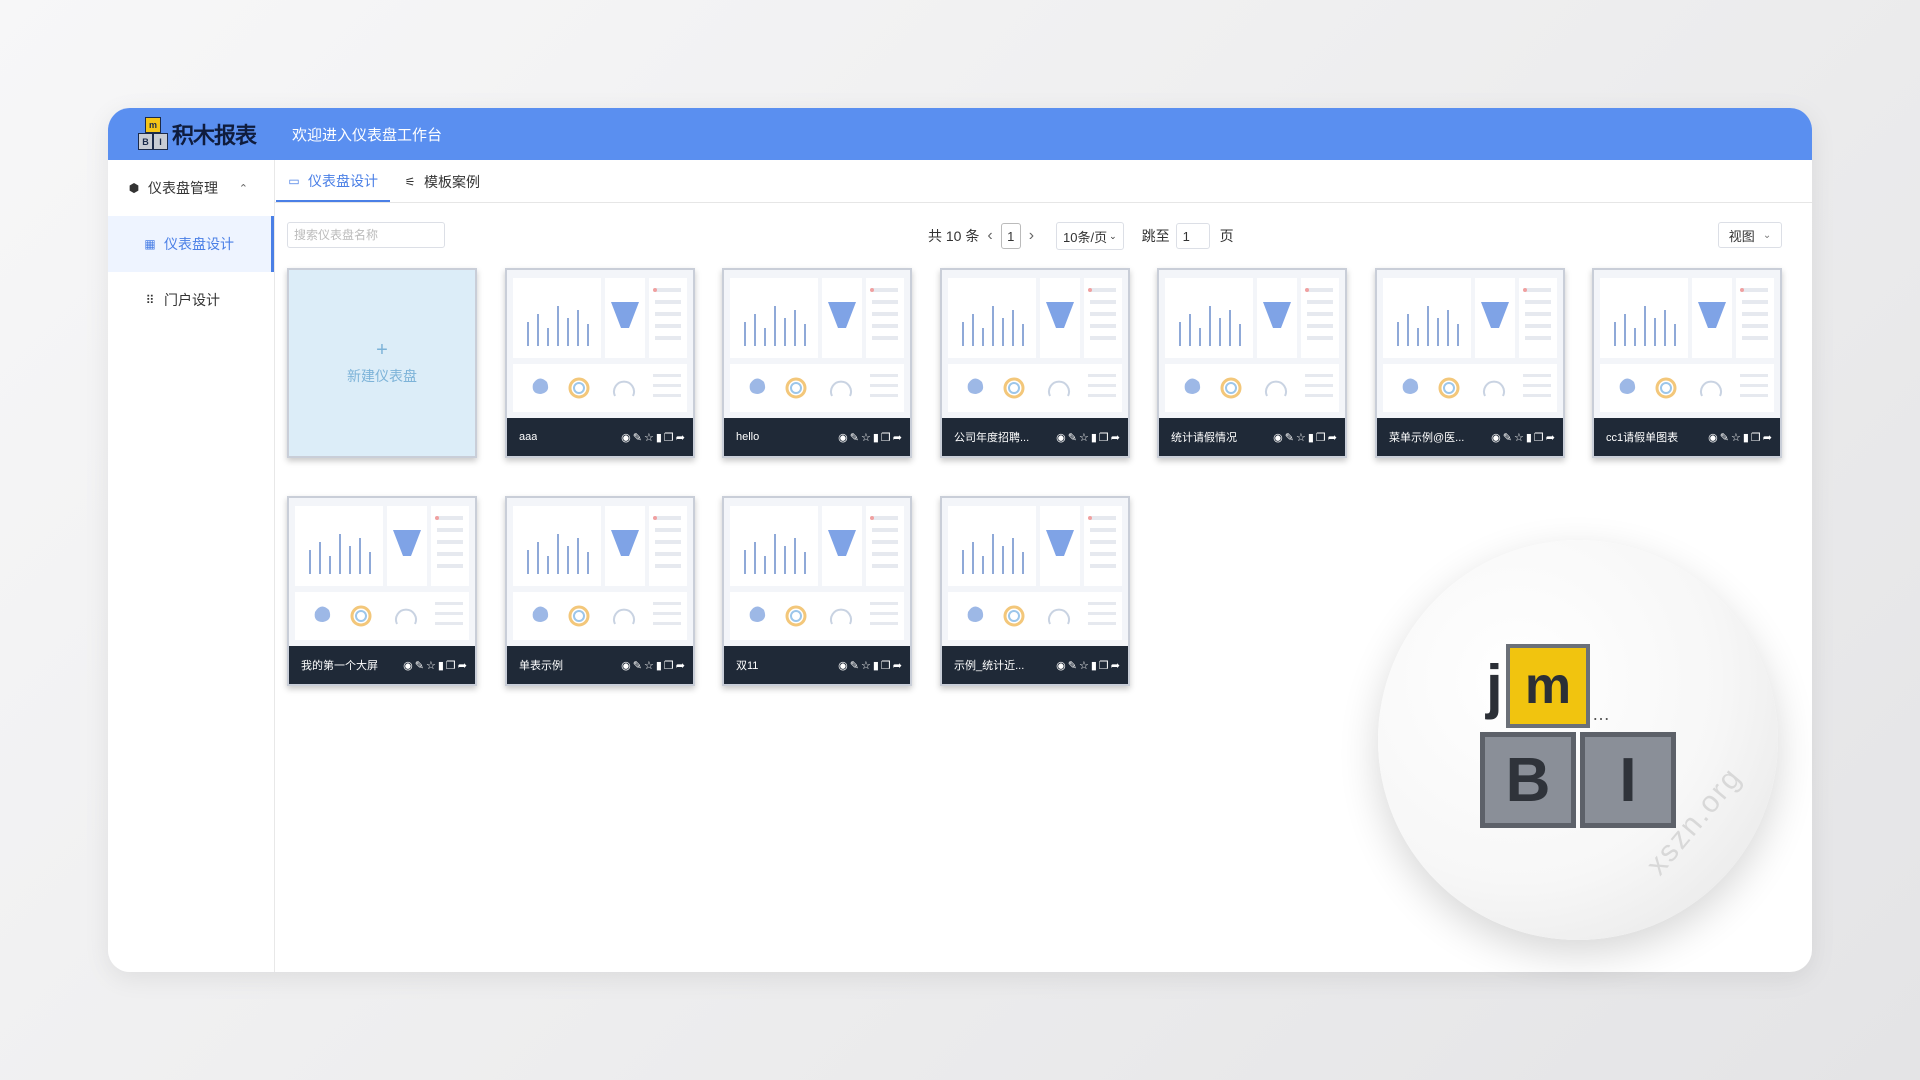  Describe the element at coordinates (1252, 363) in the screenshot. I see `dashboard-card: 统计请假情况 ◉ ✎ ☆ ▮ ❐ ➦` at that location.